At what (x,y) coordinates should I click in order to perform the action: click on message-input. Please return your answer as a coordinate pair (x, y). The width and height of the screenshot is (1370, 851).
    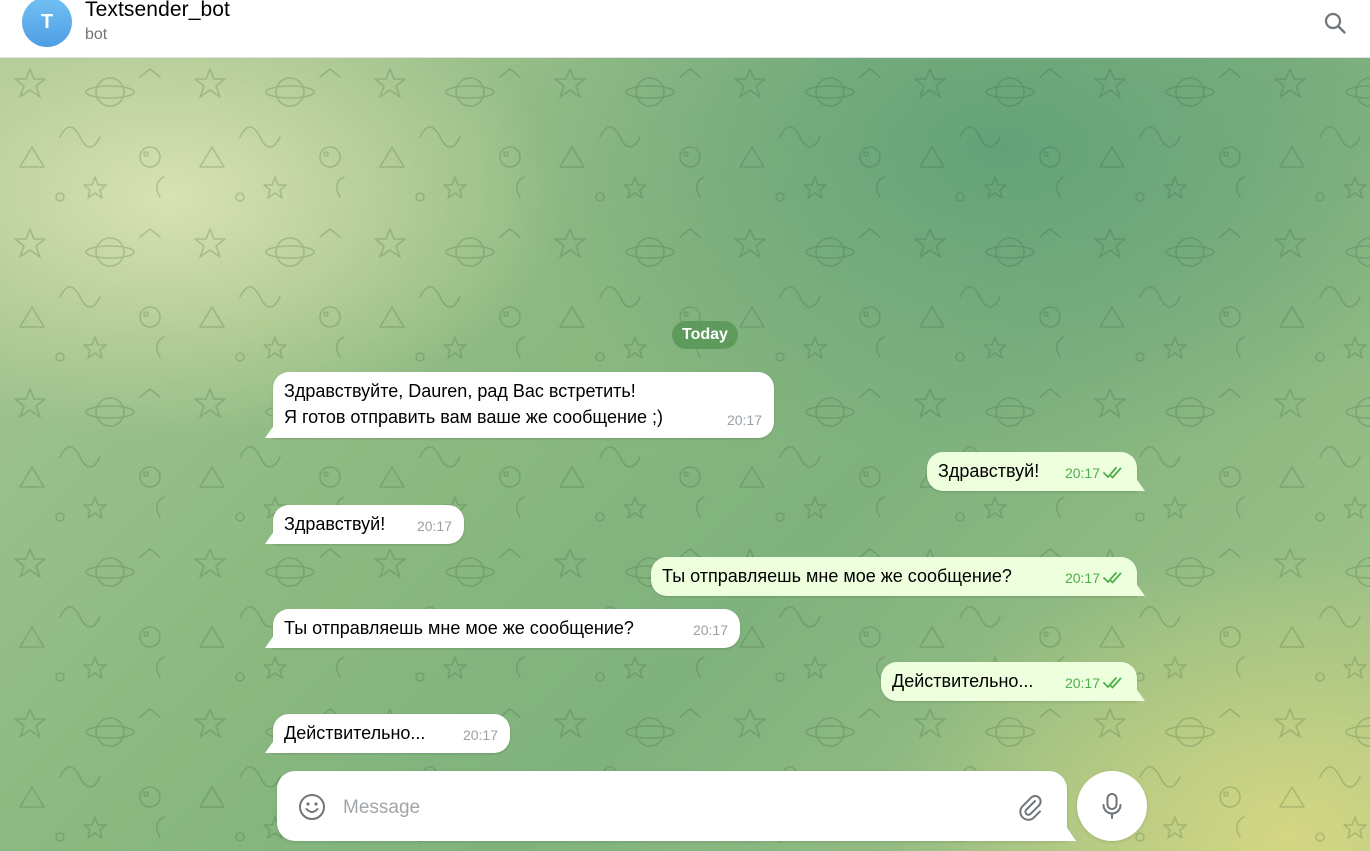
    Looking at the image, I should click on (673, 808).